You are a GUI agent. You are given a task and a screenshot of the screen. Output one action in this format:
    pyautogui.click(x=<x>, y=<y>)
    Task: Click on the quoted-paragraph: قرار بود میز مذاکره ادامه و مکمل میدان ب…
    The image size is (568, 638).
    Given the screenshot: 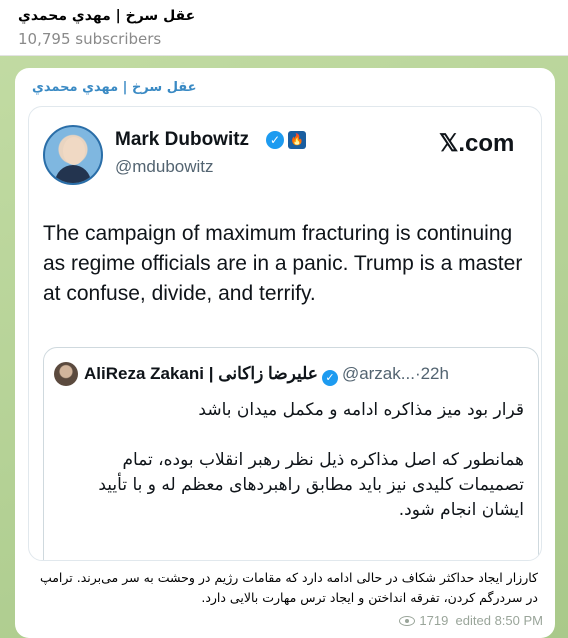 What is the action you would take?
    pyautogui.click(x=361, y=410)
    